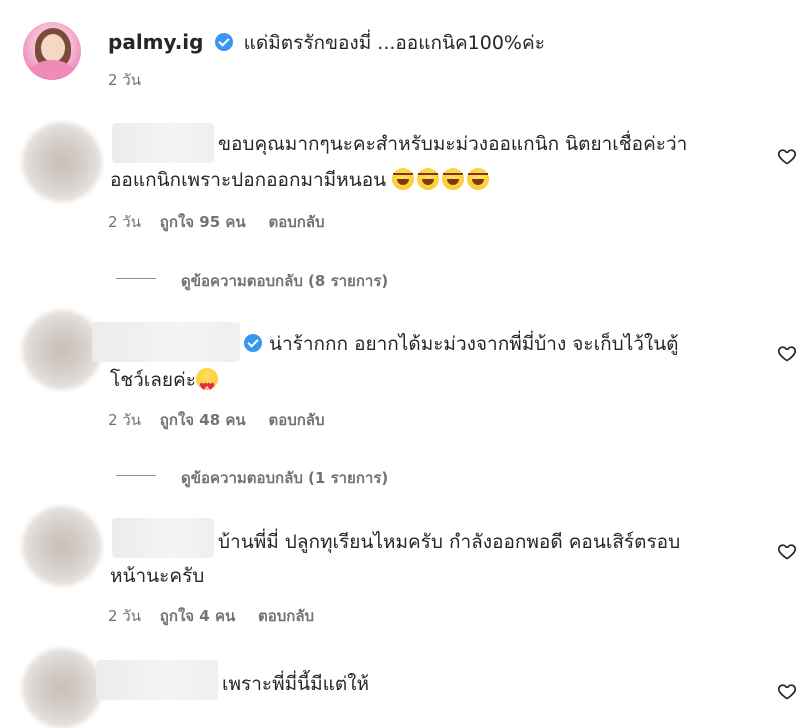  What do you see at coordinates (52, 51) in the screenshot?
I see `caption-avatar` at bounding box center [52, 51].